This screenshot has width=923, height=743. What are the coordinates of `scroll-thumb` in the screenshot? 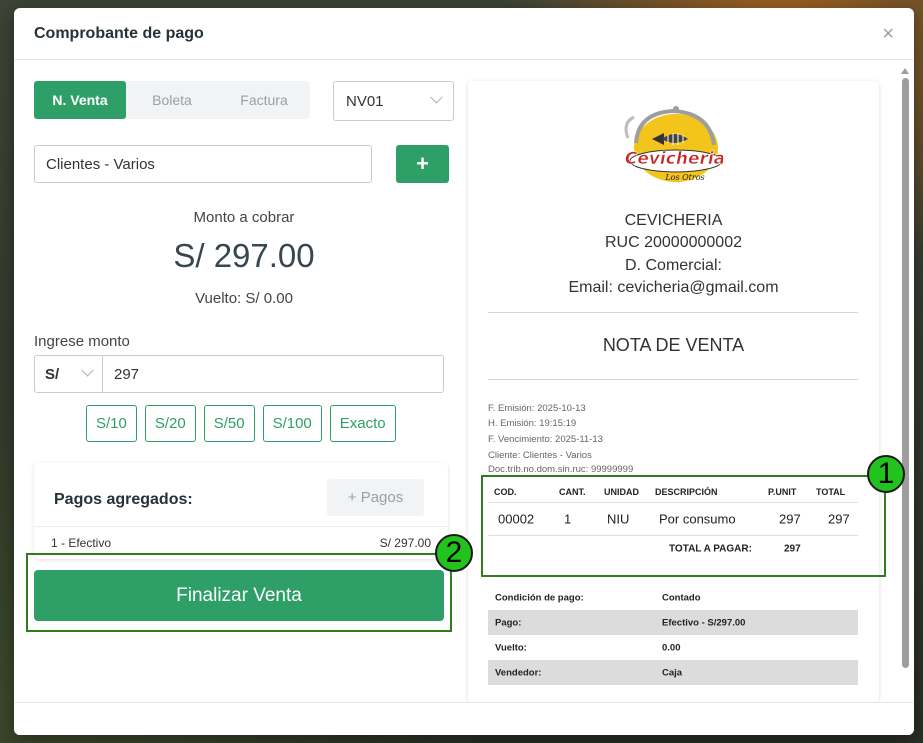 It's located at (905, 373).